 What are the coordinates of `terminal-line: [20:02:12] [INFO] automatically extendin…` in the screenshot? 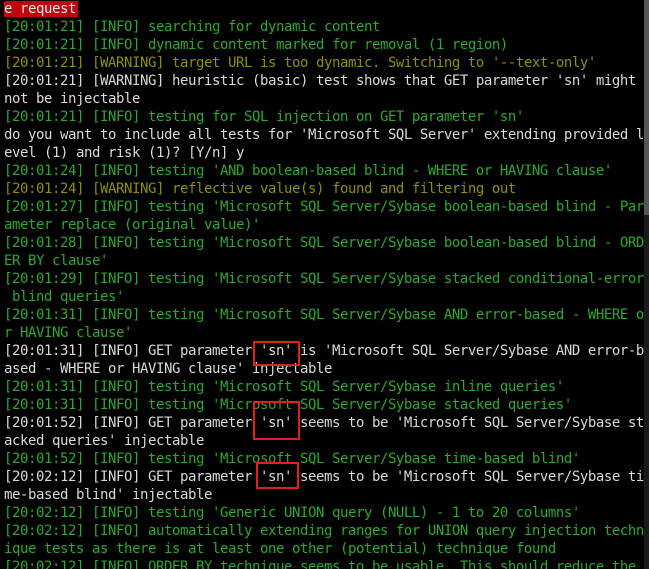 It's located at (324, 531).